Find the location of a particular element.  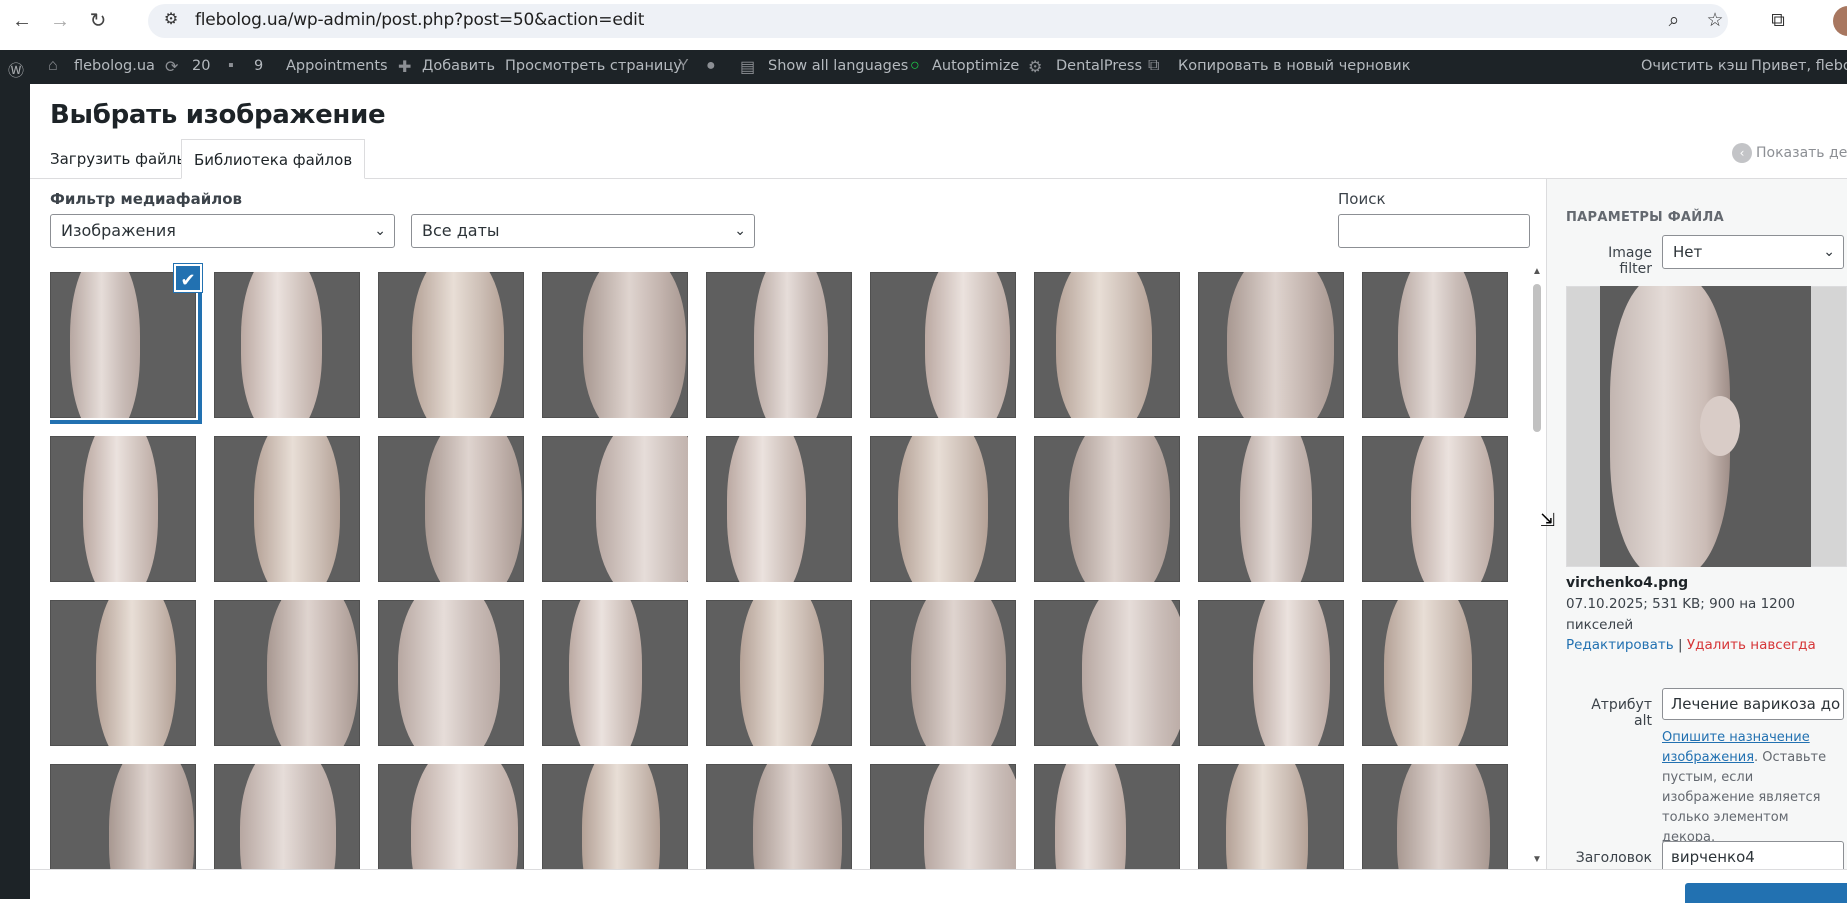

admin-menu-backdrop is located at coordinates (15, 491).